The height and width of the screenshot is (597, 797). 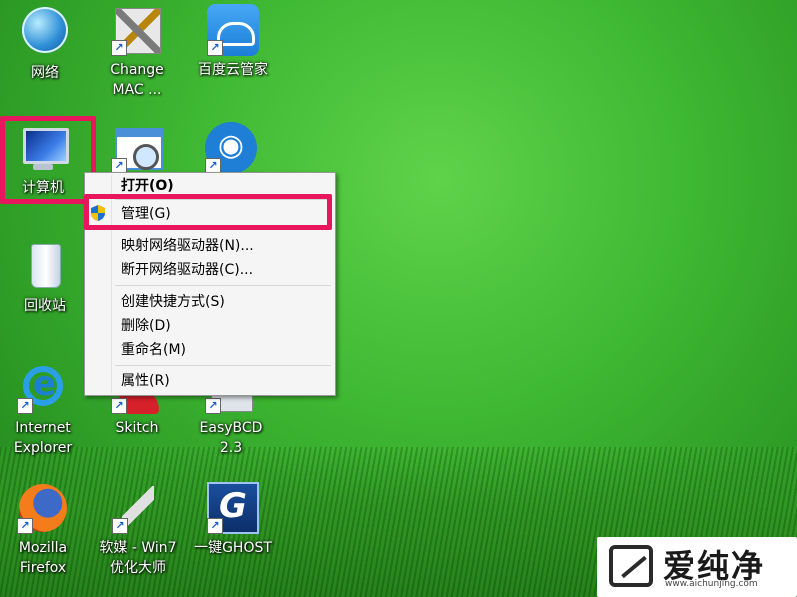 What do you see at coordinates (231, 150) in the screenshot?
I see `desktop-icon-wifi: ↗` at bounding box center [231, 150].